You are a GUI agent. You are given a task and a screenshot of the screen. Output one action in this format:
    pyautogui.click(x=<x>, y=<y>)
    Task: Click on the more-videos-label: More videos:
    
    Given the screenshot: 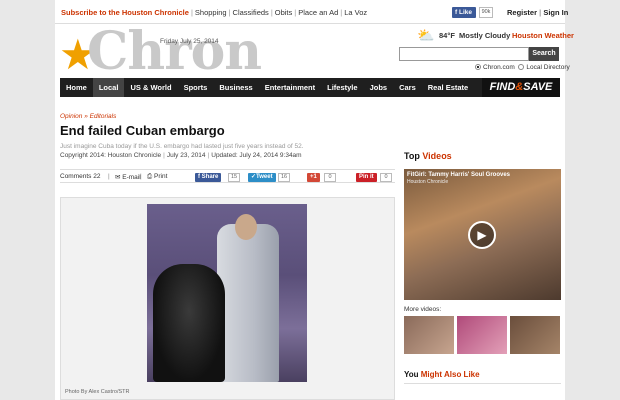 What is the action you would take?
    pyautogui.click(x=423, y=309)
    